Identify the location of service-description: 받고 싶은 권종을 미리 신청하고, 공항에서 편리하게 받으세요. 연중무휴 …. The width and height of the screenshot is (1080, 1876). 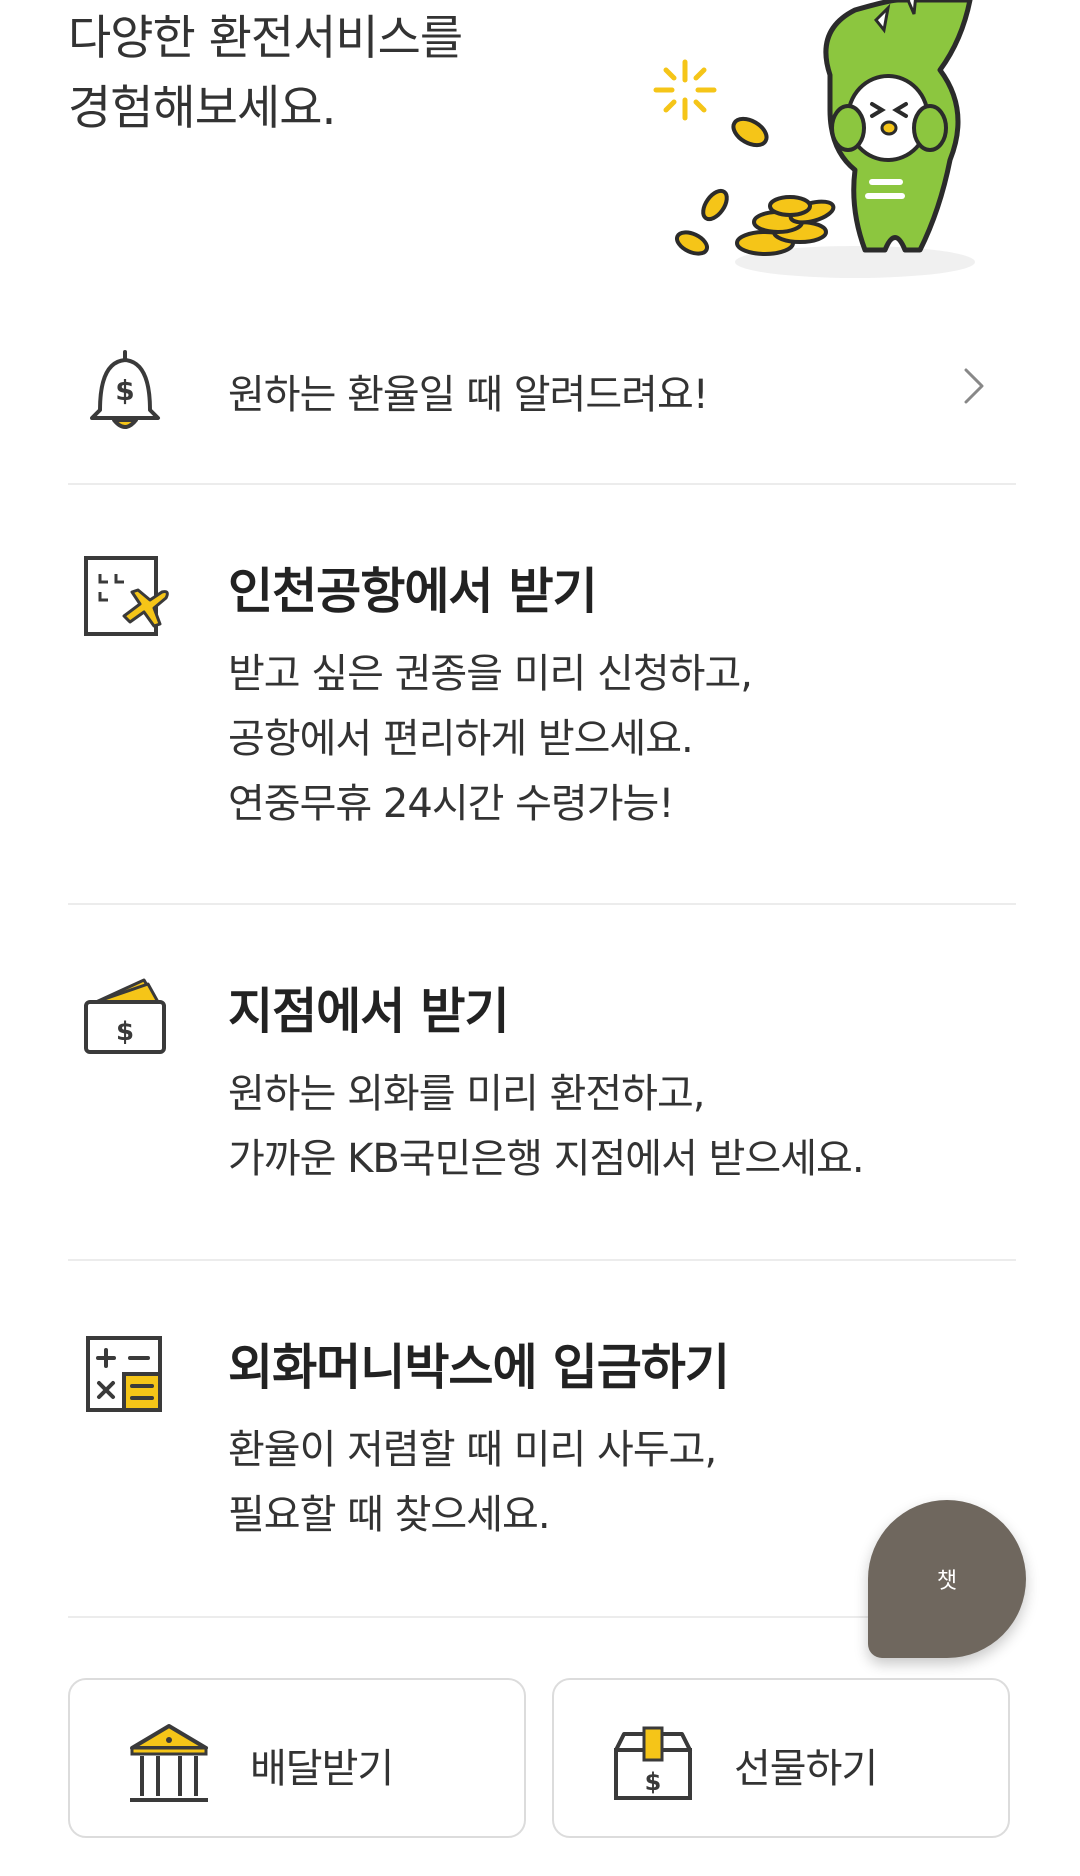
(490, 739).